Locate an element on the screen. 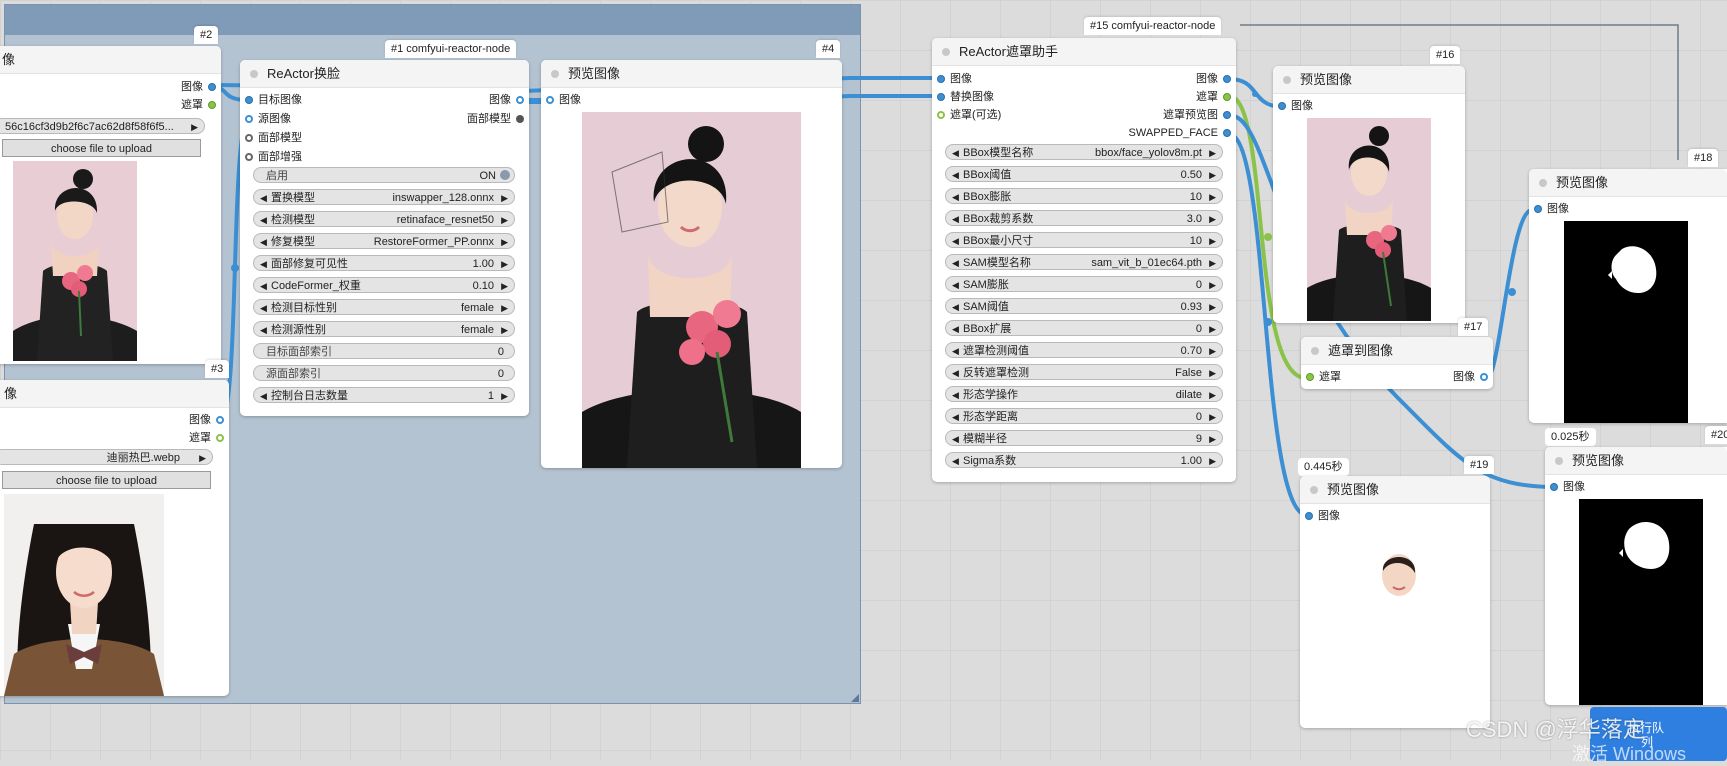  node-19-preview-image: 预览图像 图像 is located at coordinates (1395, 602).